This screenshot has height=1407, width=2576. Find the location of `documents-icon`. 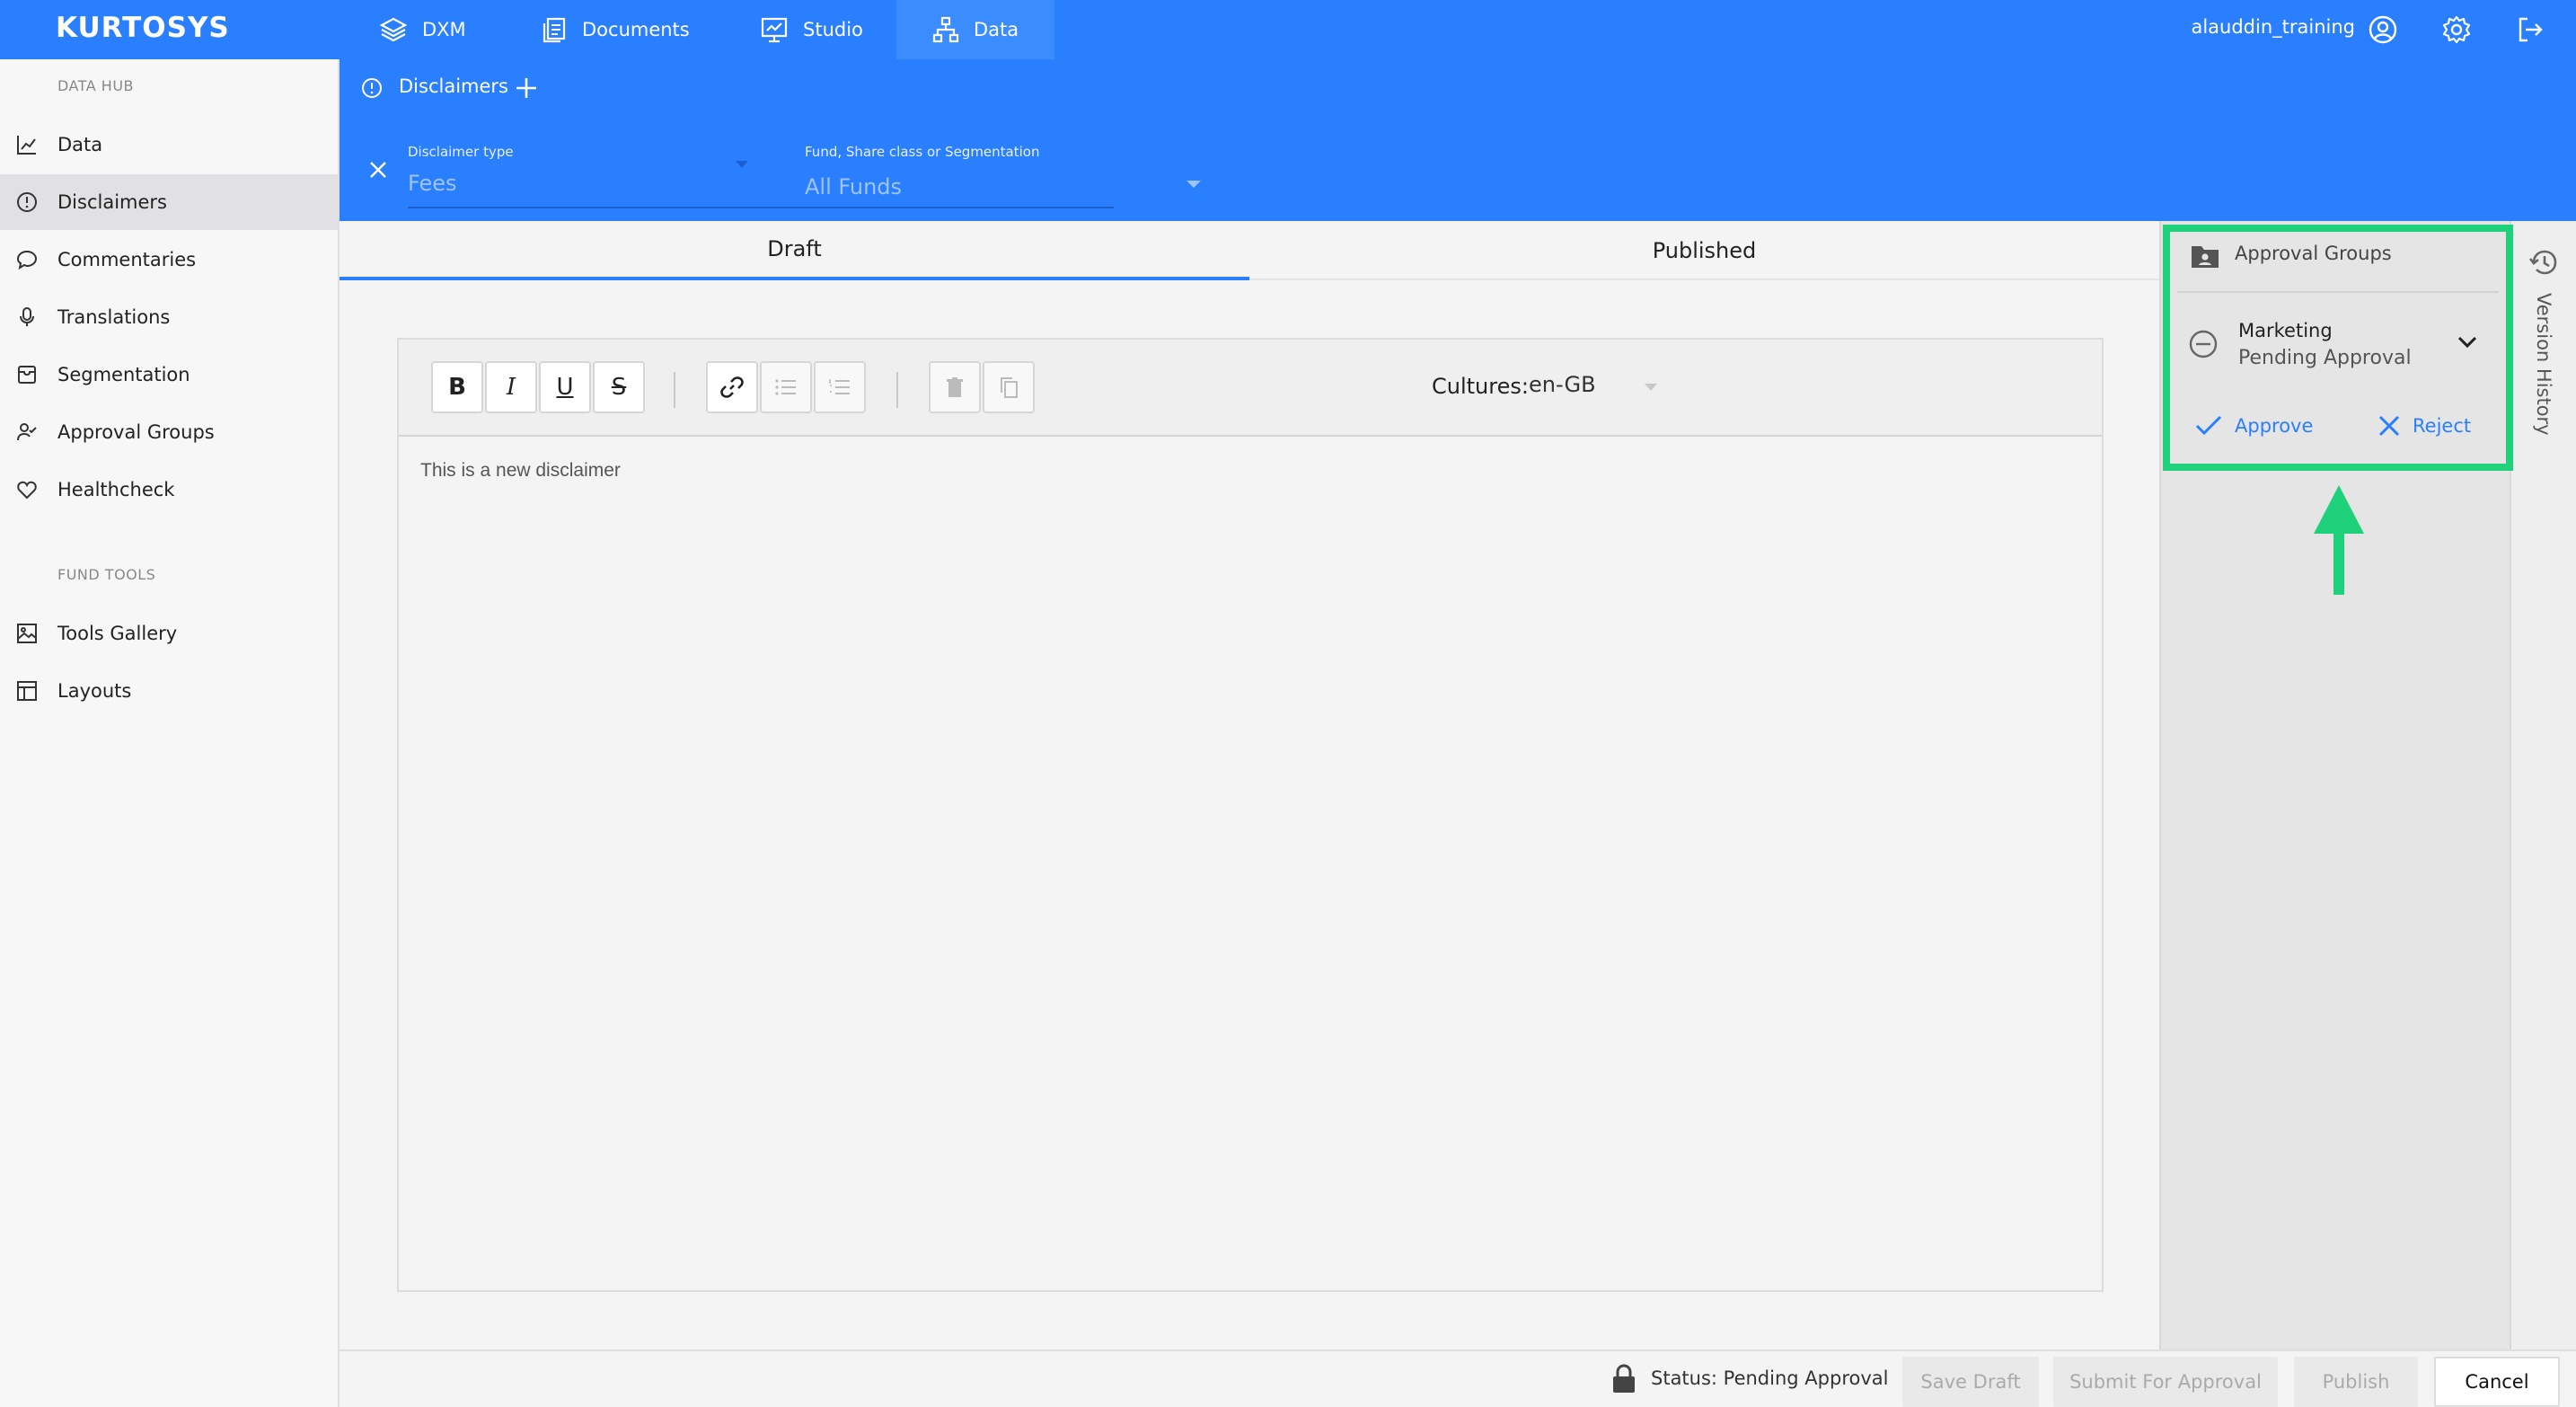

documents-icon is located at coordinates (554, 30).